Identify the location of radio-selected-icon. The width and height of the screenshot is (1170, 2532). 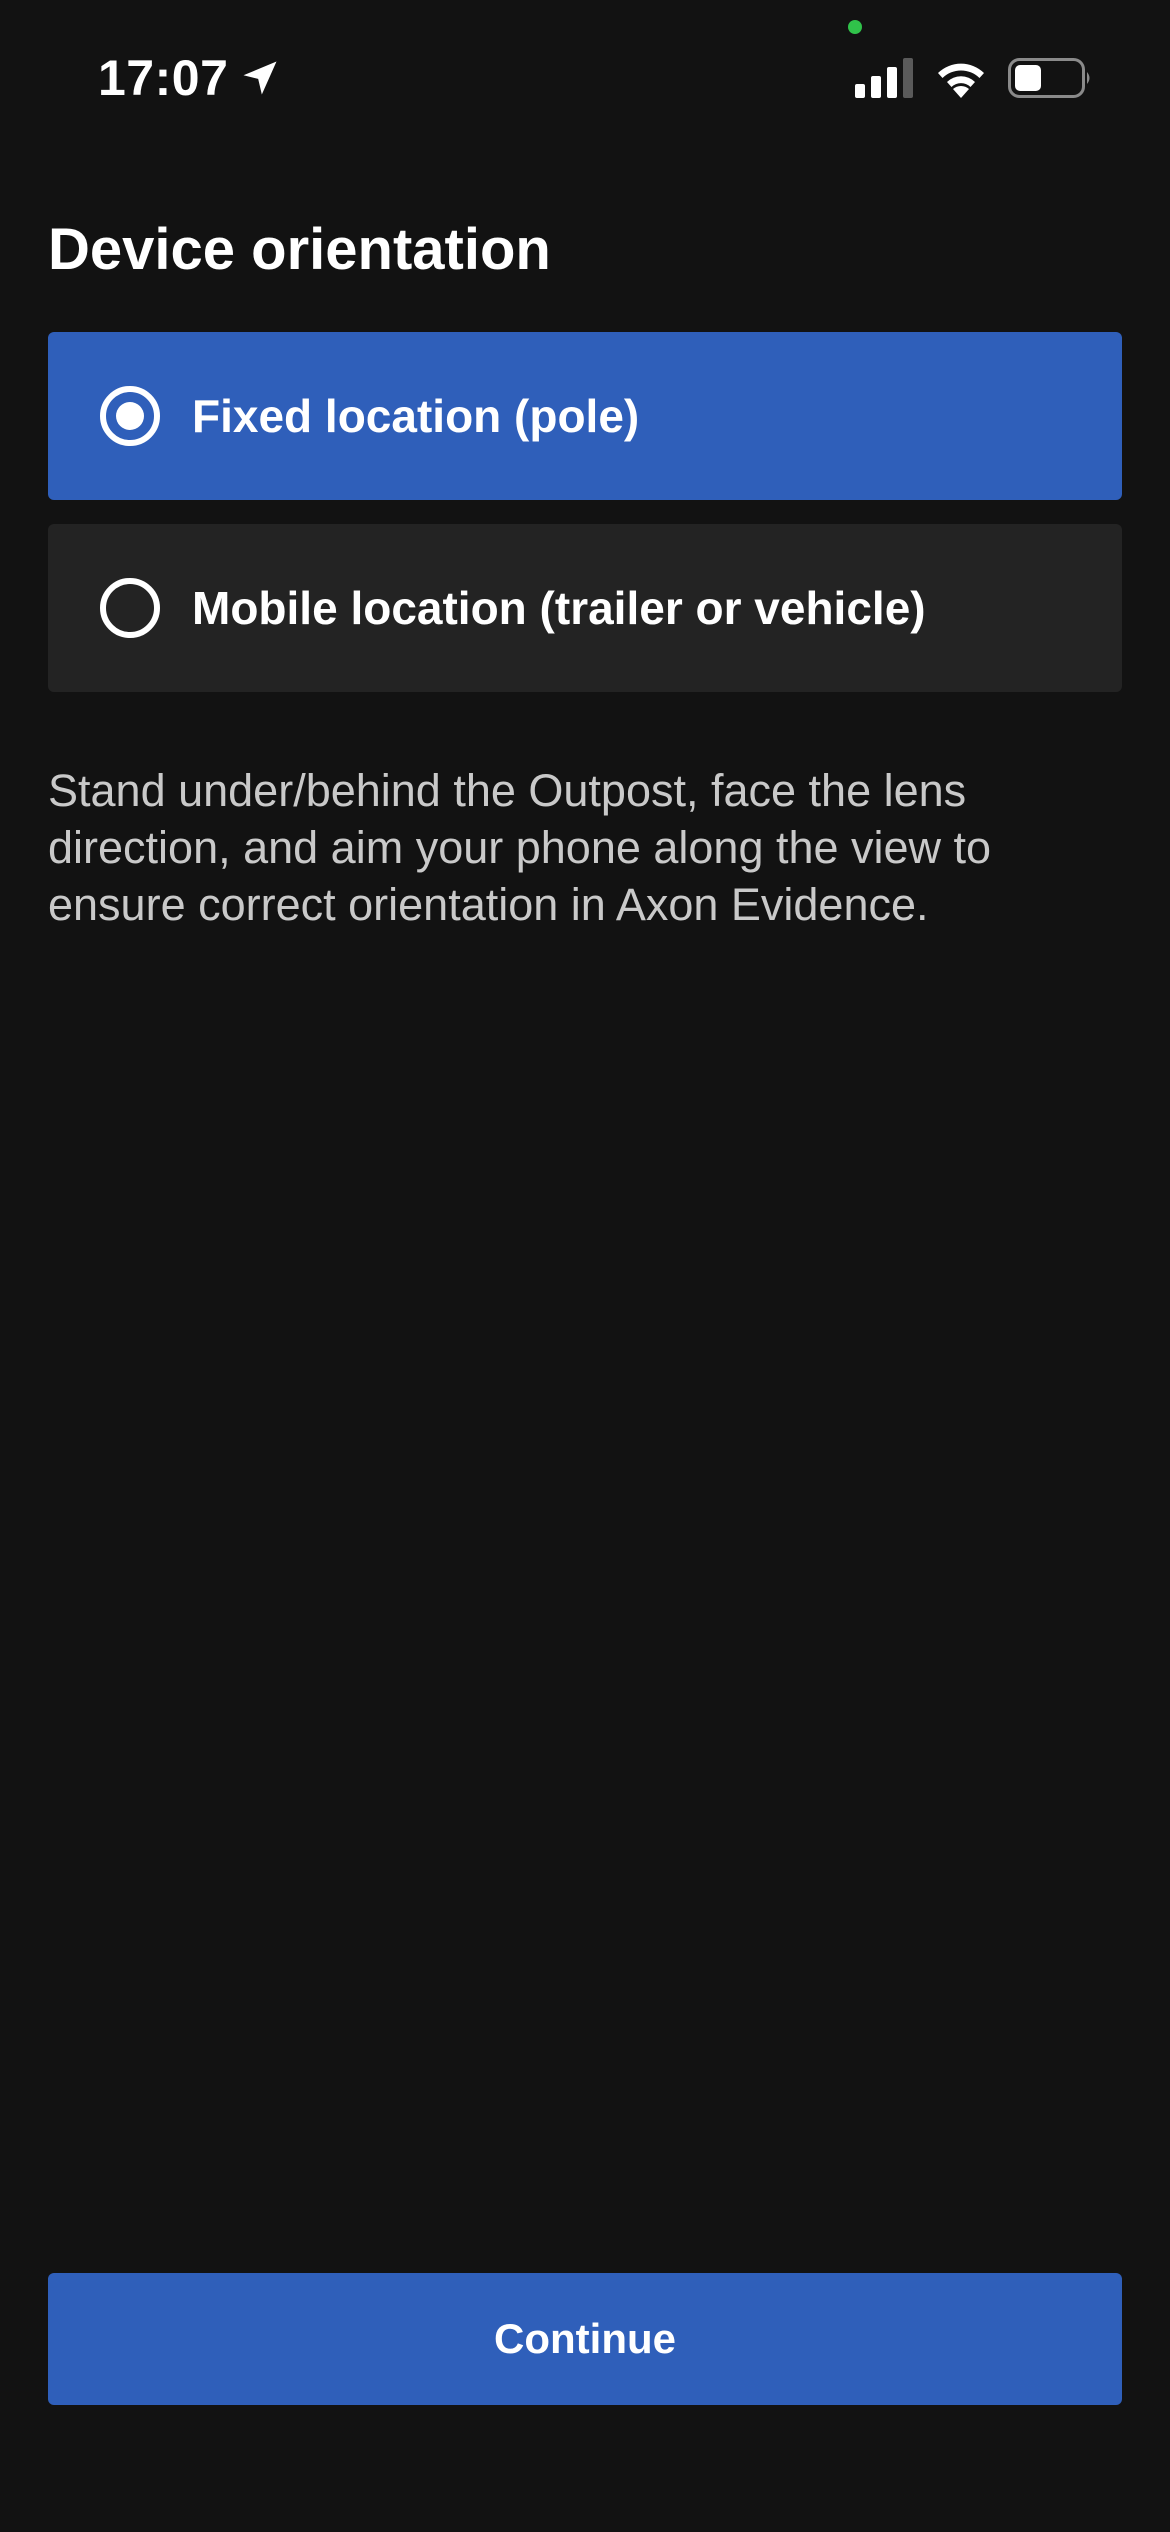
(130, 416).